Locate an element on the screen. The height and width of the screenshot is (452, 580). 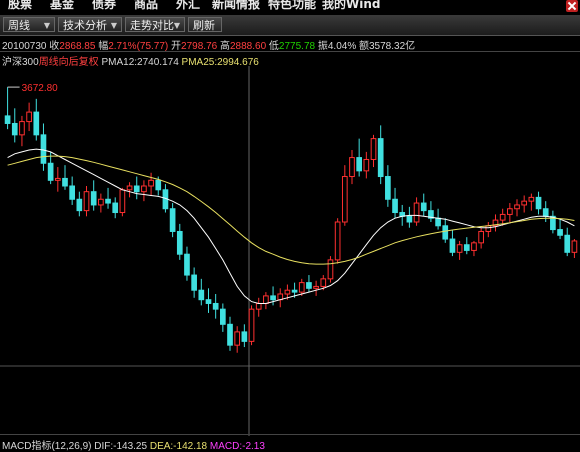
menu-features: 特色功能 is located at coordinates (292, 6).